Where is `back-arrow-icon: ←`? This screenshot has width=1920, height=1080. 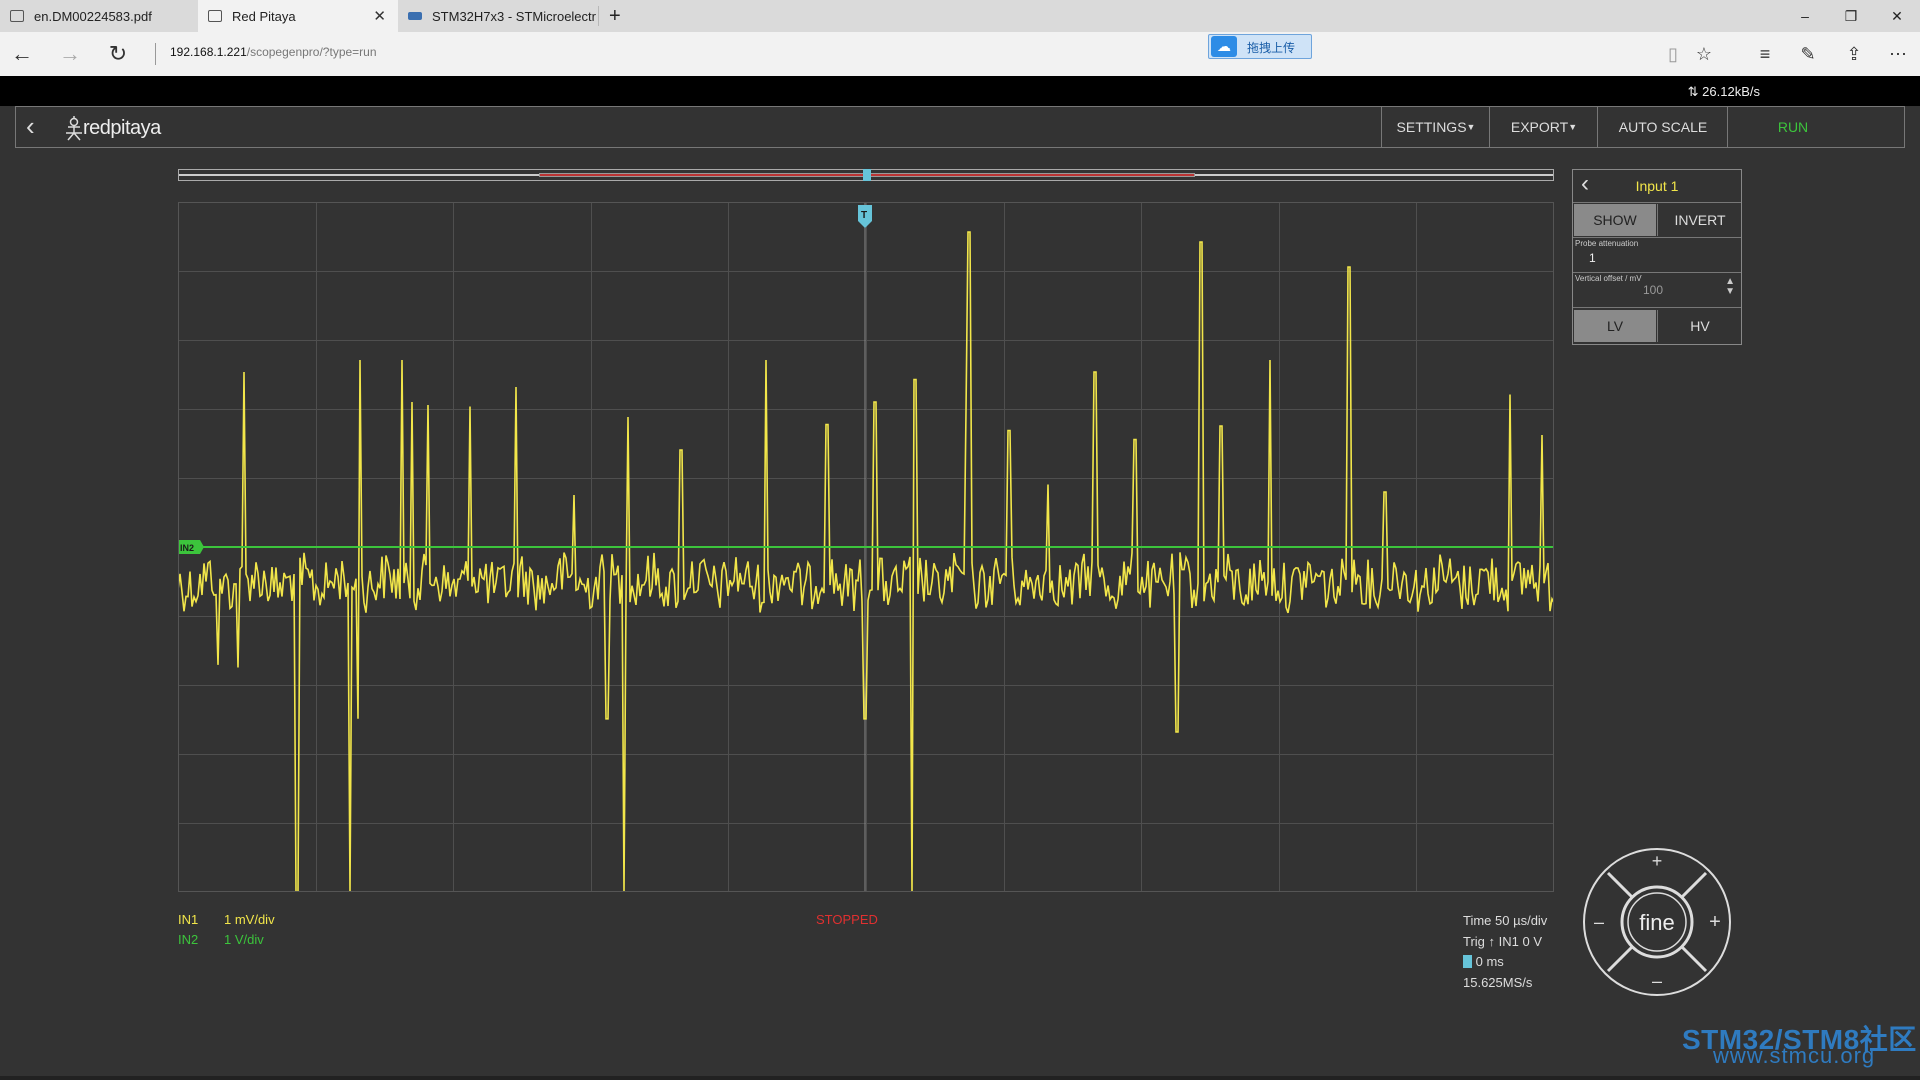
back-arrow-icon: ← is located at coordinates (22, 54).